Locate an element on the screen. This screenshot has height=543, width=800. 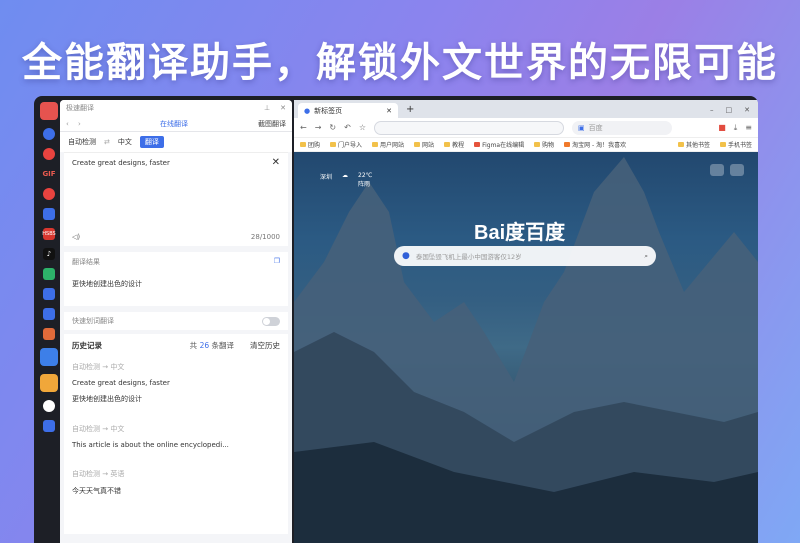
star-icon: ☆ is located at coordinates (362, 127).